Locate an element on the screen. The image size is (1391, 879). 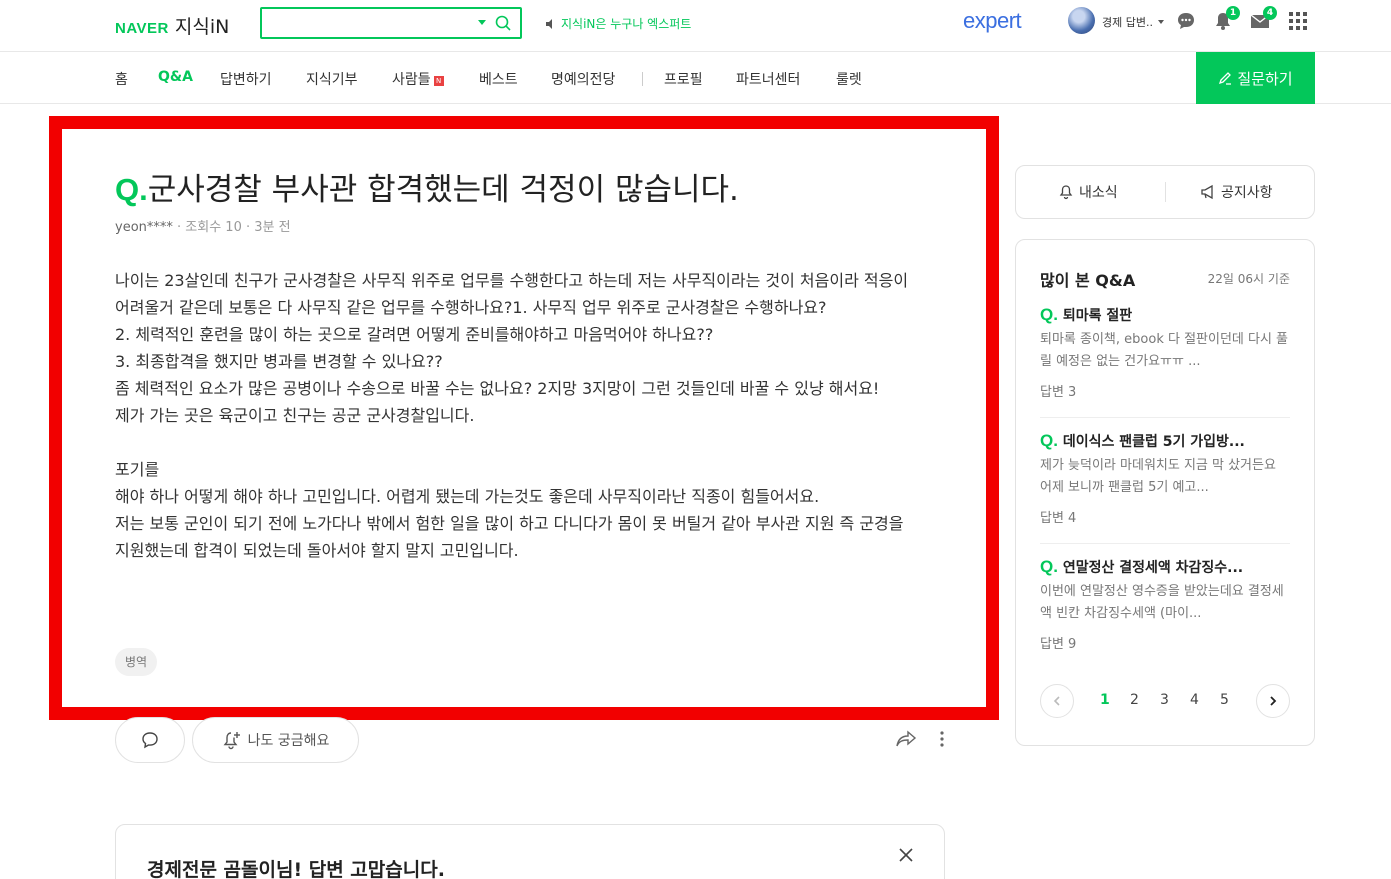
chevron-left-icon is located at coordinates (1056, 701).